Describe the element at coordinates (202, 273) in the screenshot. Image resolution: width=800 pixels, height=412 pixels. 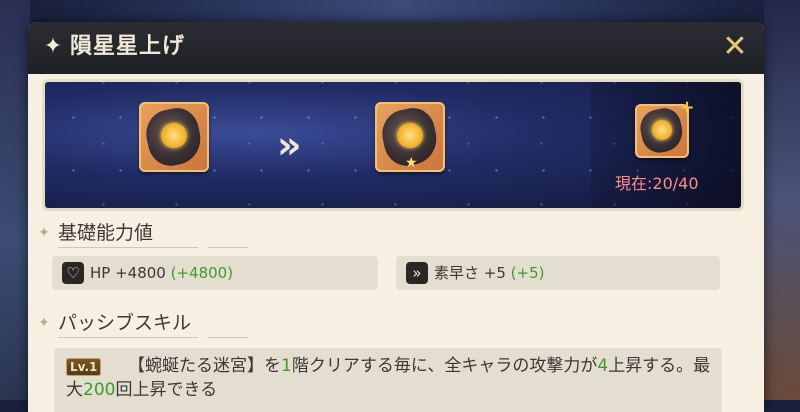
I see `stat-hp-bonus: (+4800)` at that location.